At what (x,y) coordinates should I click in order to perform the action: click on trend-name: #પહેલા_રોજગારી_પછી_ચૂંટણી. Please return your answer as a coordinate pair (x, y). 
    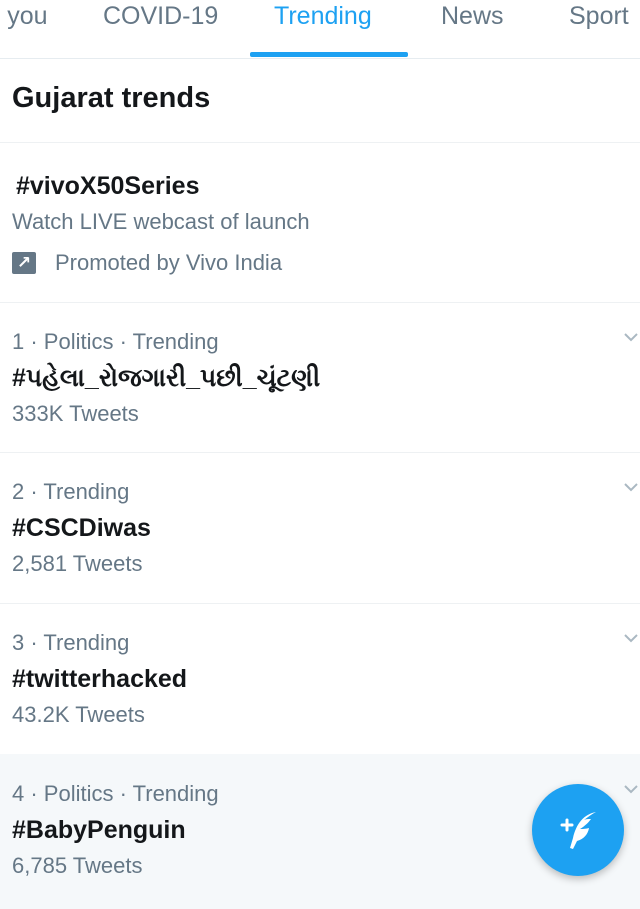
    Looking at the image, I should click on (166, 378).